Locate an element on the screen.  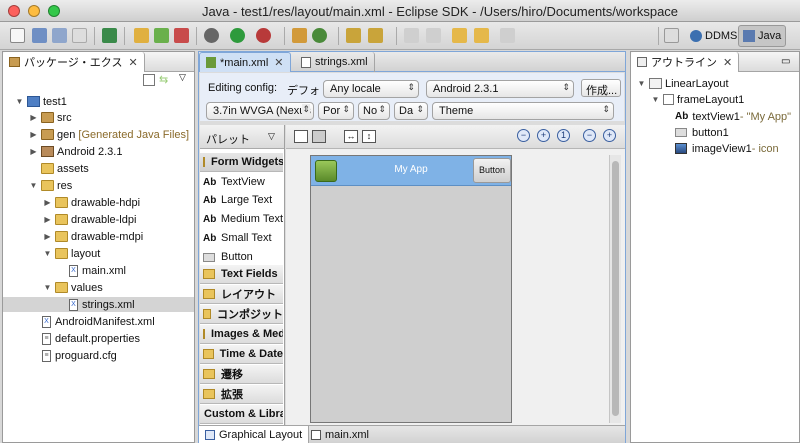
link-with-editor-icon: ⇆ is located at coordinates (163, 79).